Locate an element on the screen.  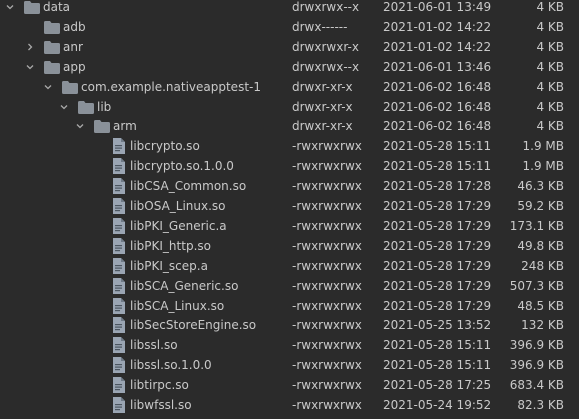
scrollbar is located at coordinates (575, 209).